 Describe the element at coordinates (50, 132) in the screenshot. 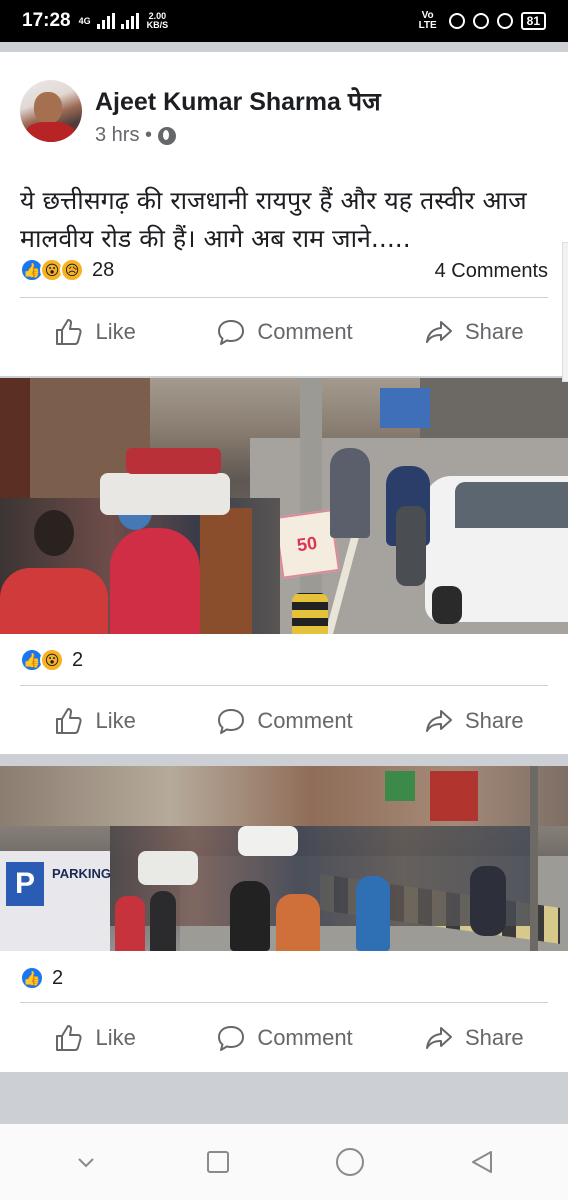

I see `avatar-shirt` at that location.